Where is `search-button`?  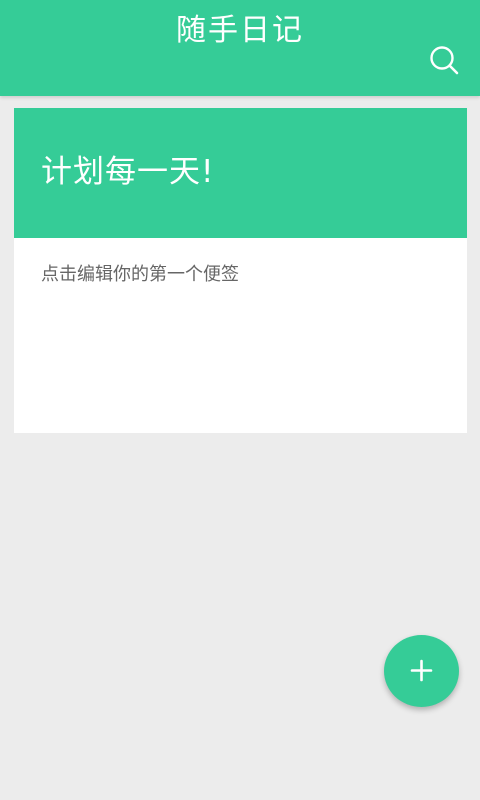 search-button is located at coordinates (445, 61).